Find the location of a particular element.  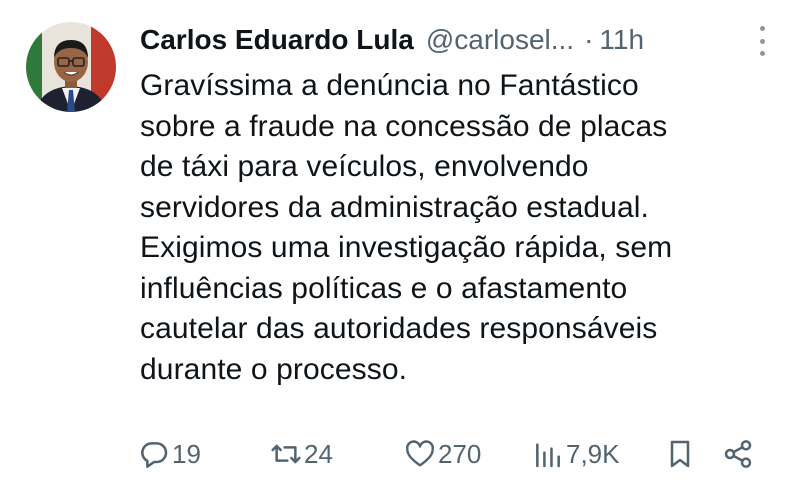

bookmark-button is located at coordinates (680, 454).